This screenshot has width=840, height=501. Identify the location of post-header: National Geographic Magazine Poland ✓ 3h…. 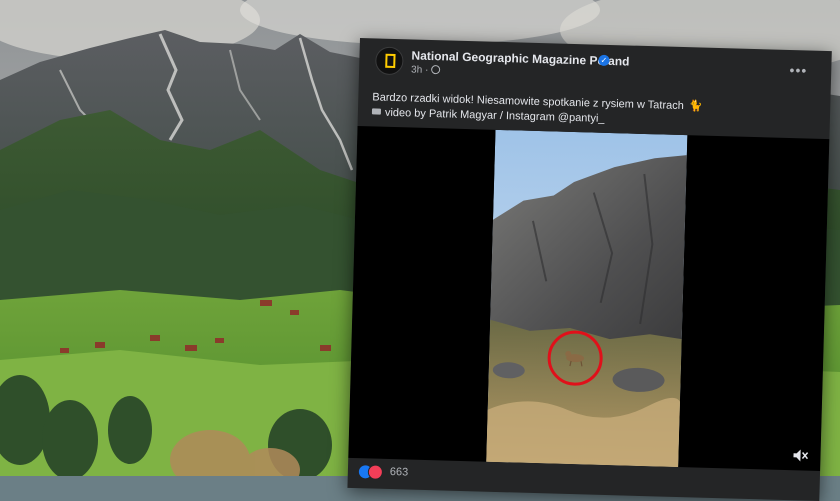
(595, 70).